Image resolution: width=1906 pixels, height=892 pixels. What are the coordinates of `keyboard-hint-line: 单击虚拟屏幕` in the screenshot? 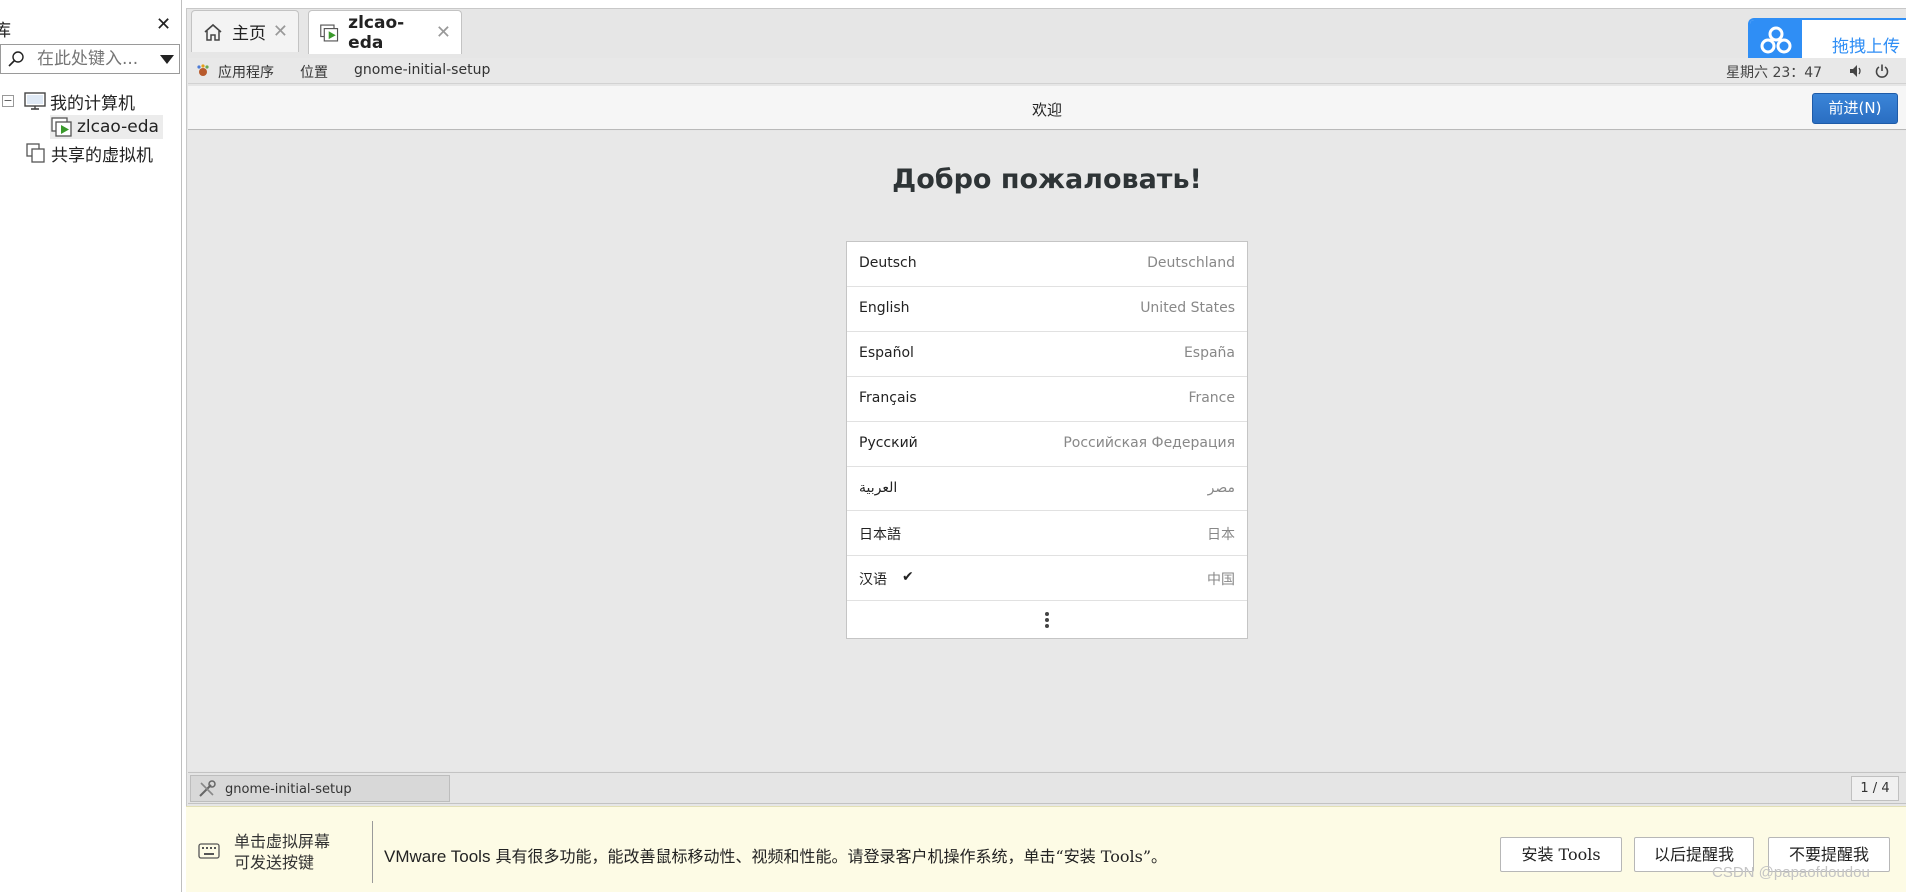 It's located at (282, 841).